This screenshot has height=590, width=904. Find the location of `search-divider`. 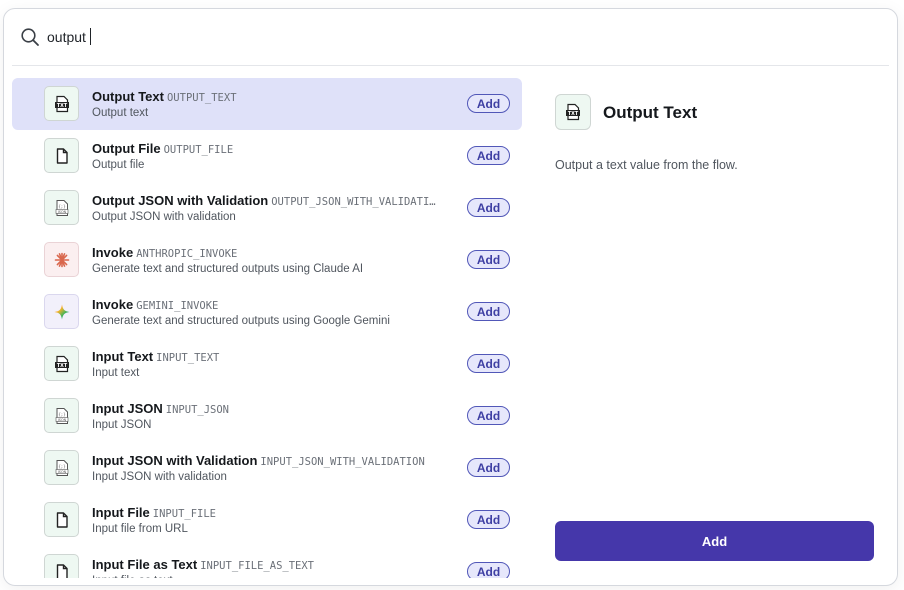

search-divider is located at coordinates (450, 65).